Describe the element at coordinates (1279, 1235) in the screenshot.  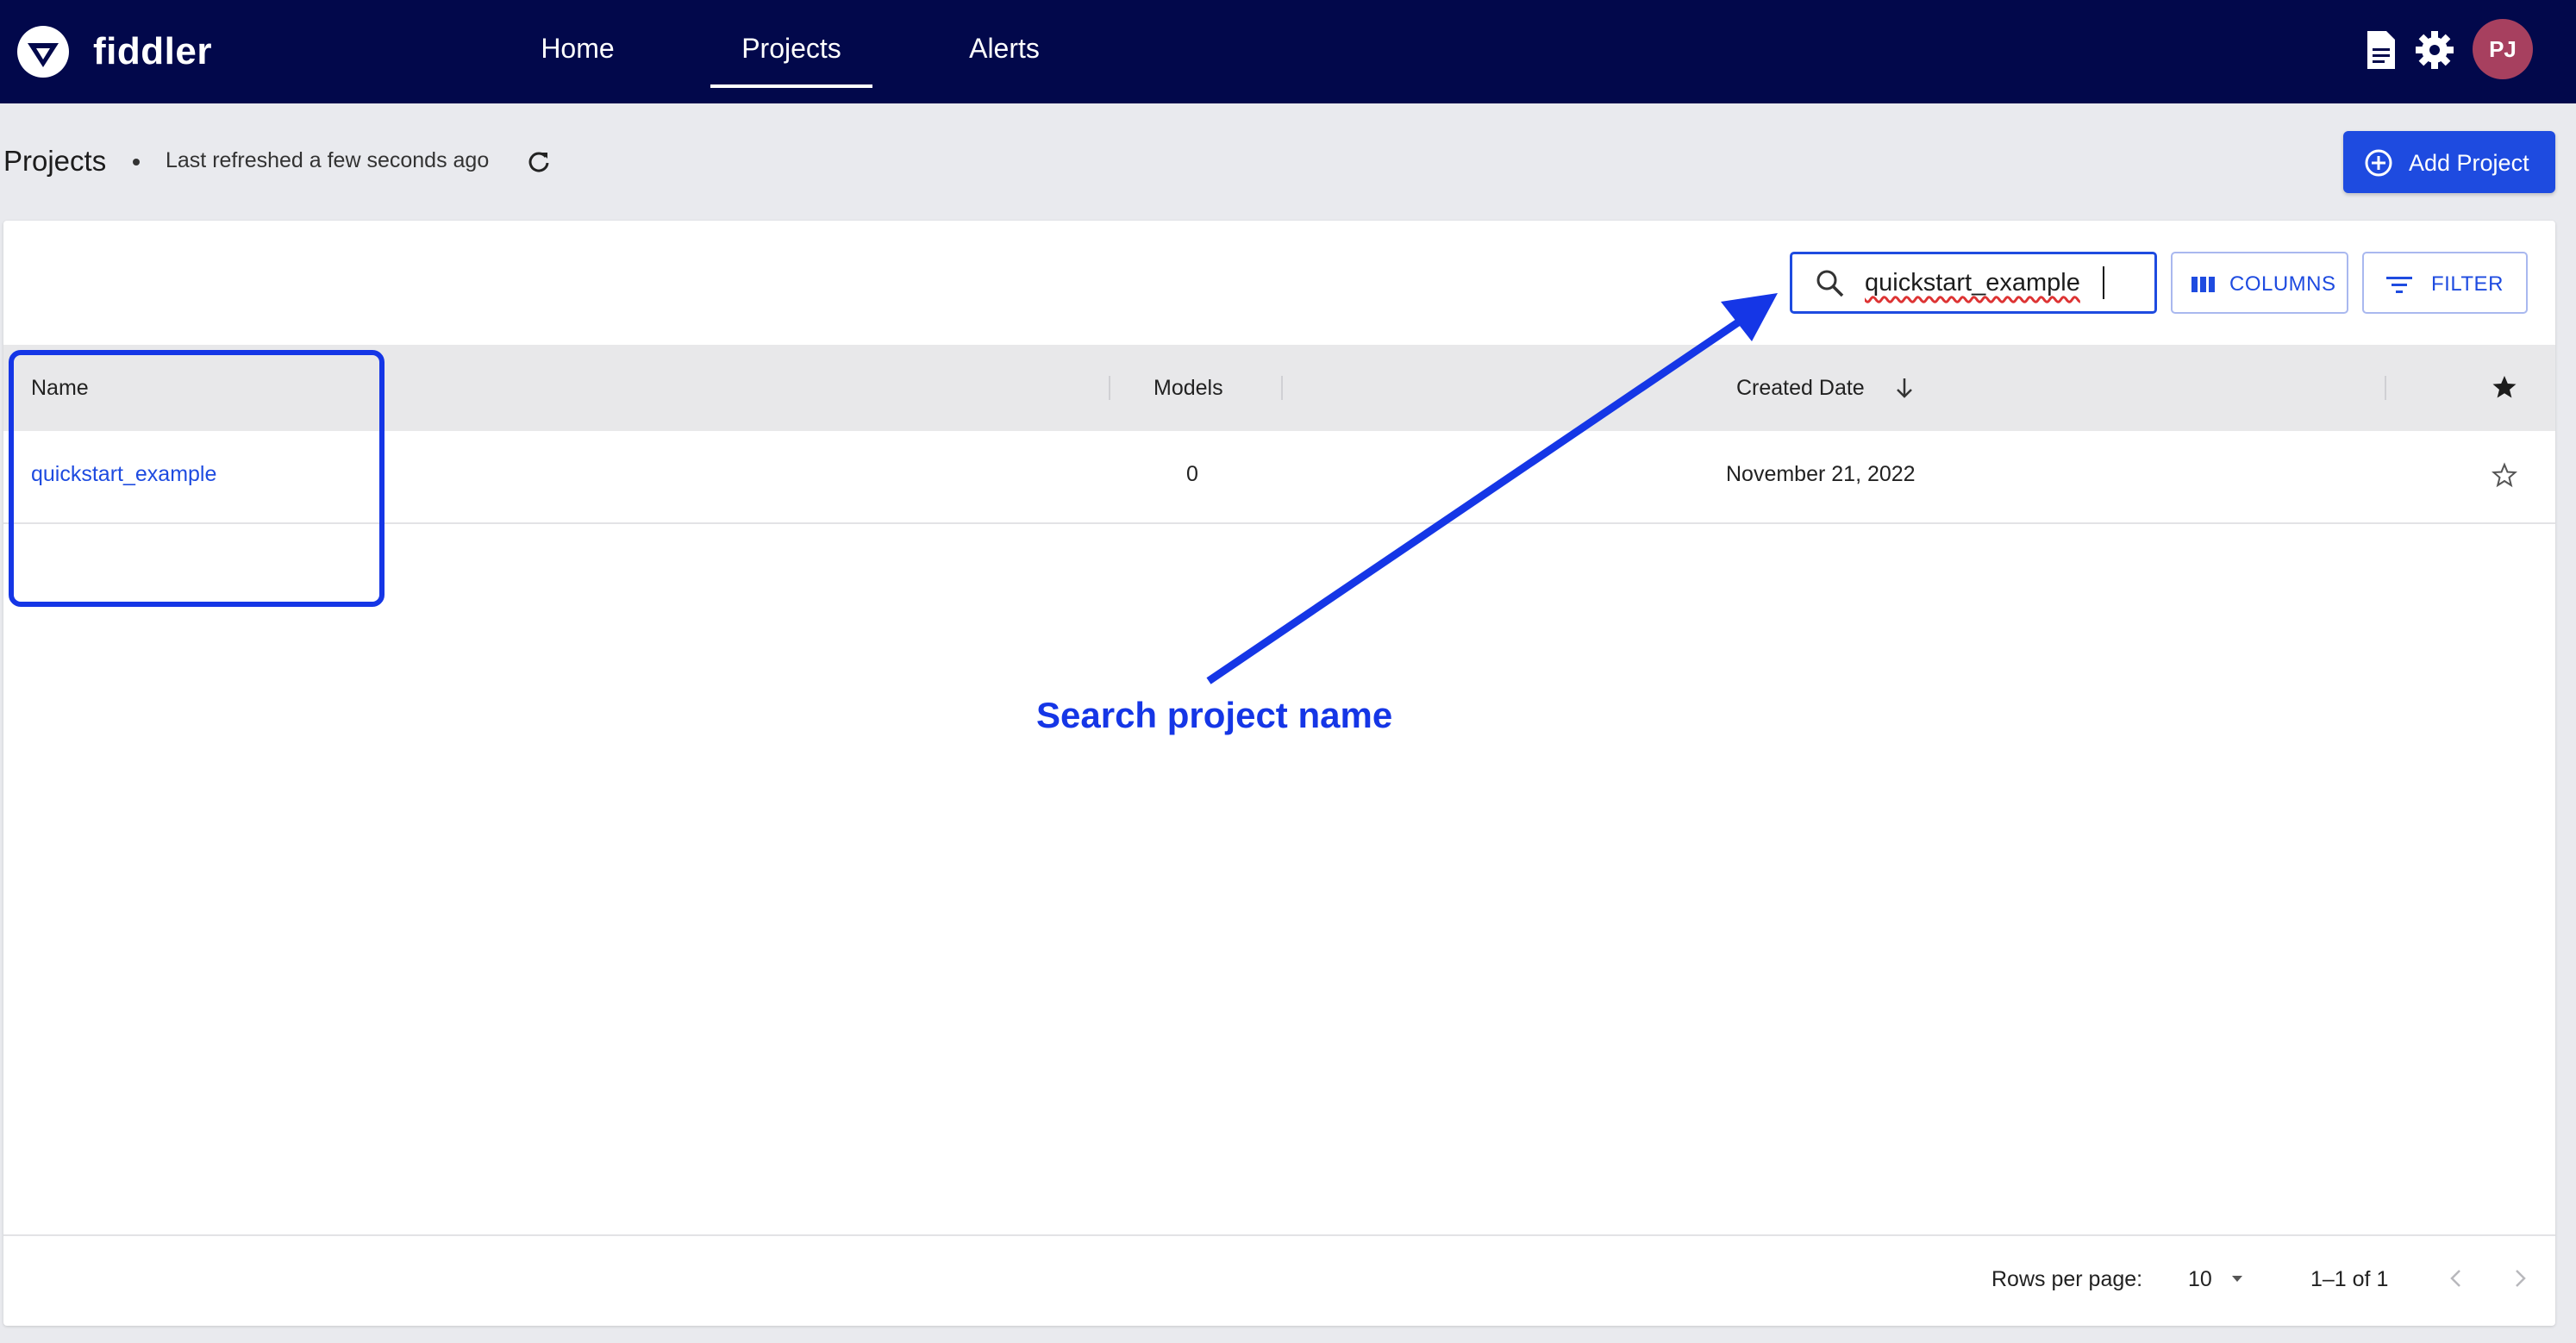
I see `table-footer-divider` at that location.